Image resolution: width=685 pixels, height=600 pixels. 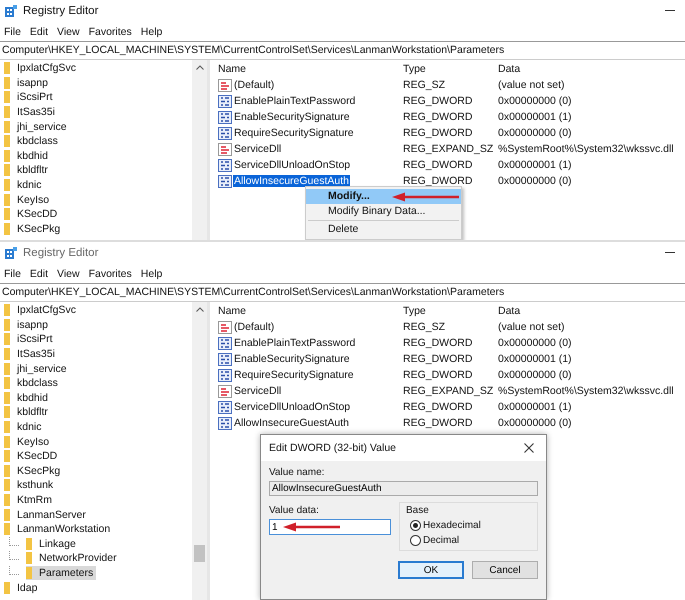 I want to click on binary-value-icon, so click(x=225, y=133).